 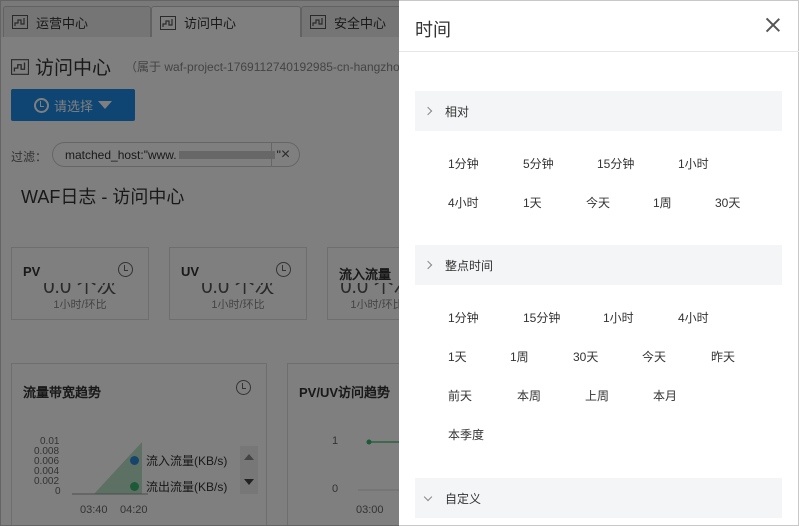 What do you see at coordinates (460, 395) in the screenshot?
I see `option-whole-day-before: 前天` at bounding box center [460, 395].